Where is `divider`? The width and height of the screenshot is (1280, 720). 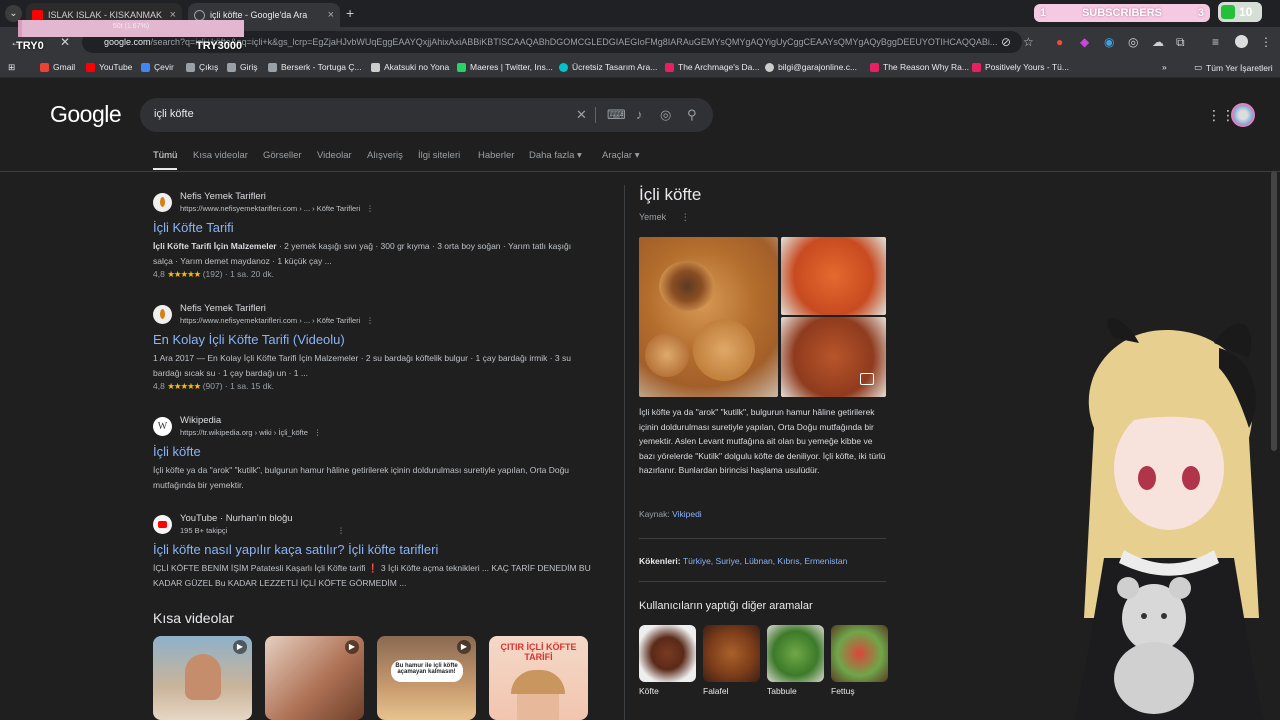
divider is located at coordinates (595, 115).